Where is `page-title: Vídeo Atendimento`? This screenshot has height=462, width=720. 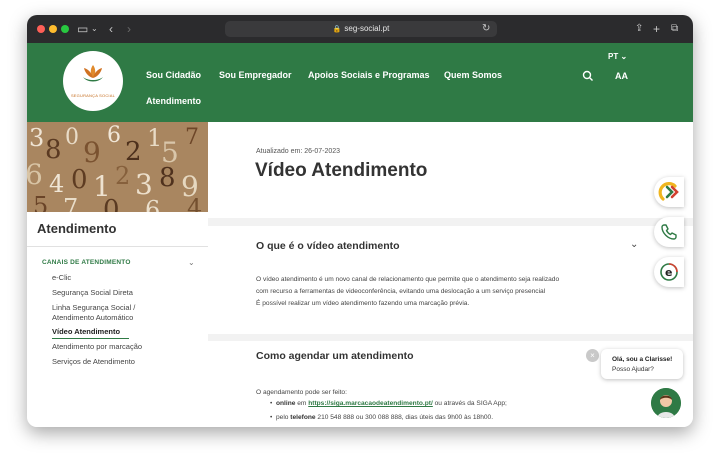 page-title: Vídeo Atendimento is located at coordinates (341, 170).